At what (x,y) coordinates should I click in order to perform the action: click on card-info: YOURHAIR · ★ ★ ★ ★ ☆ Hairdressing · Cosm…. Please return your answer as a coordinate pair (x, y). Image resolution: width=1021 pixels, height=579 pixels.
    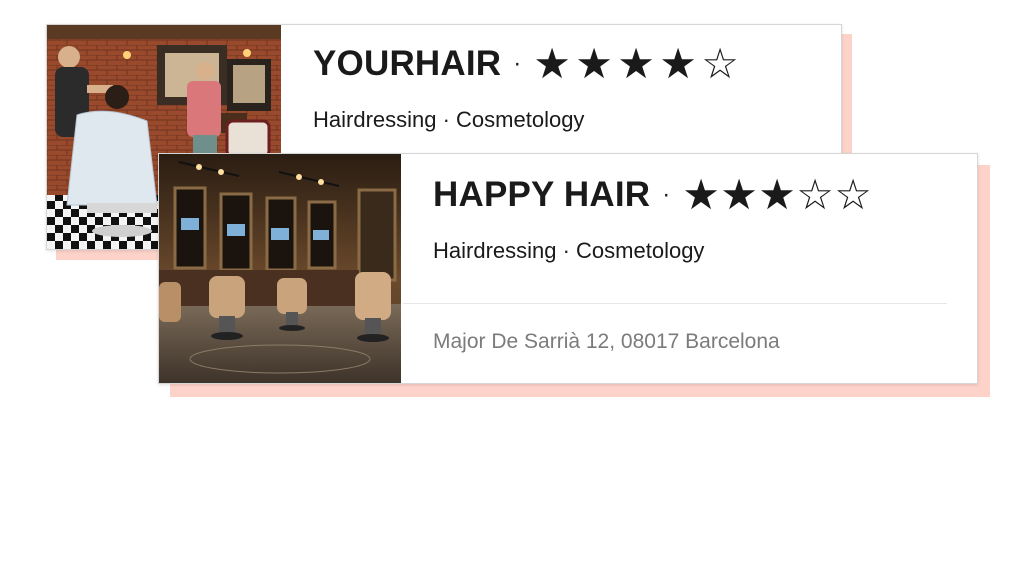
    Looking at the image, I should click on (528, 88).